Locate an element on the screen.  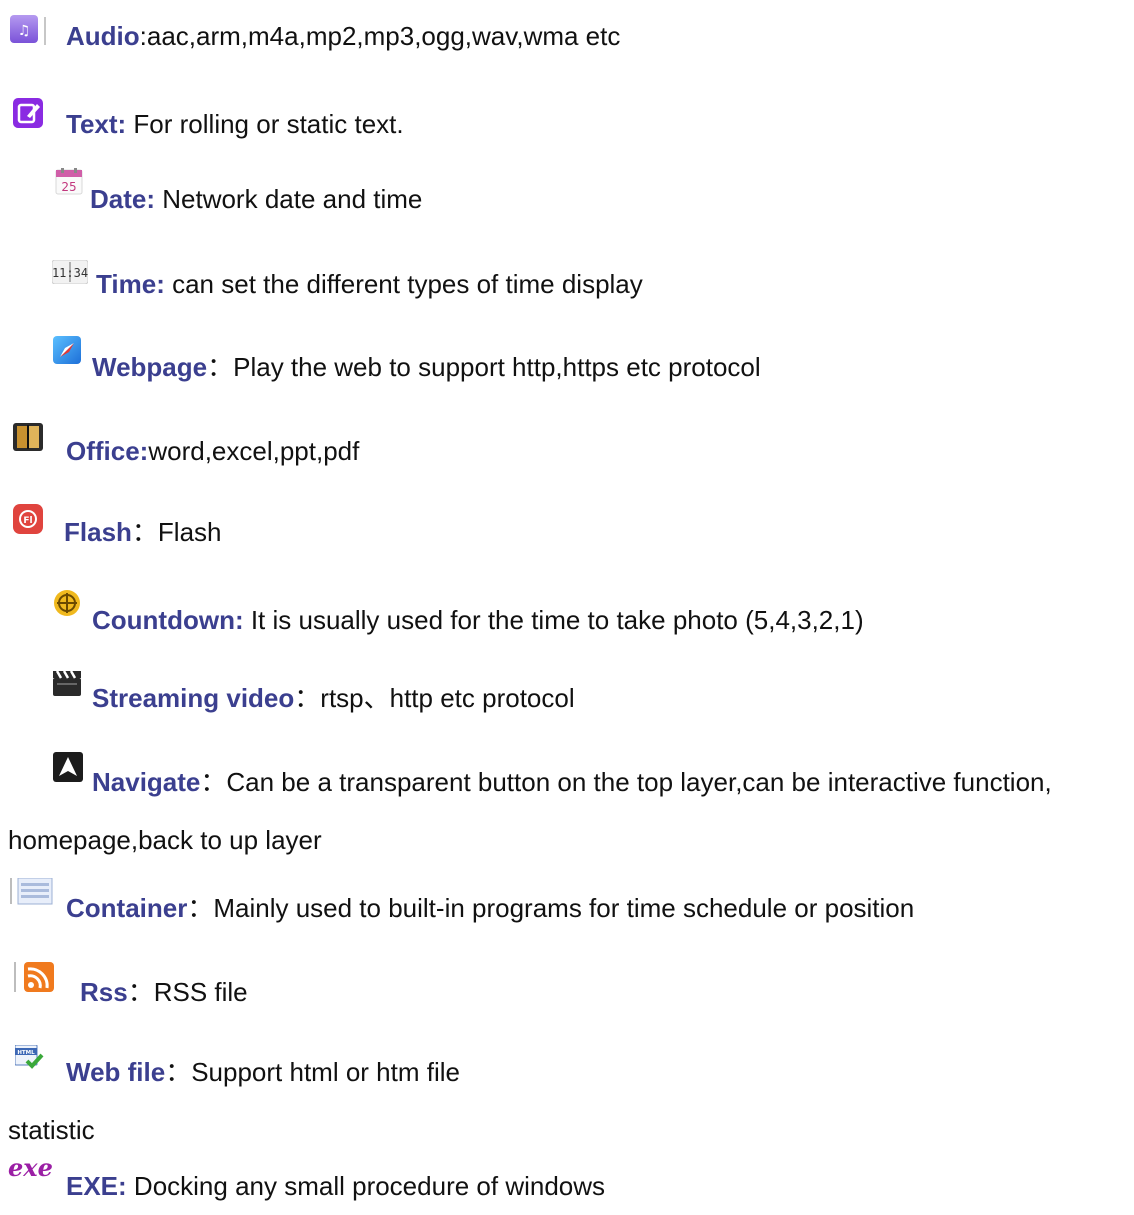
container-icon is located at coordinates (31, 891).